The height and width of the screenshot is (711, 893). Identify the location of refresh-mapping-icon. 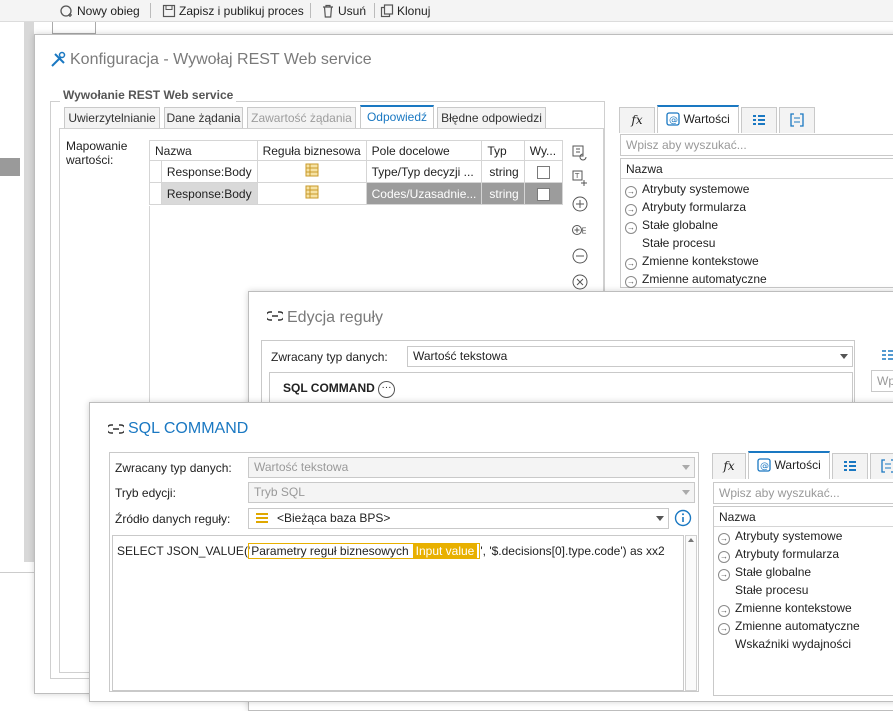
(580, 152).